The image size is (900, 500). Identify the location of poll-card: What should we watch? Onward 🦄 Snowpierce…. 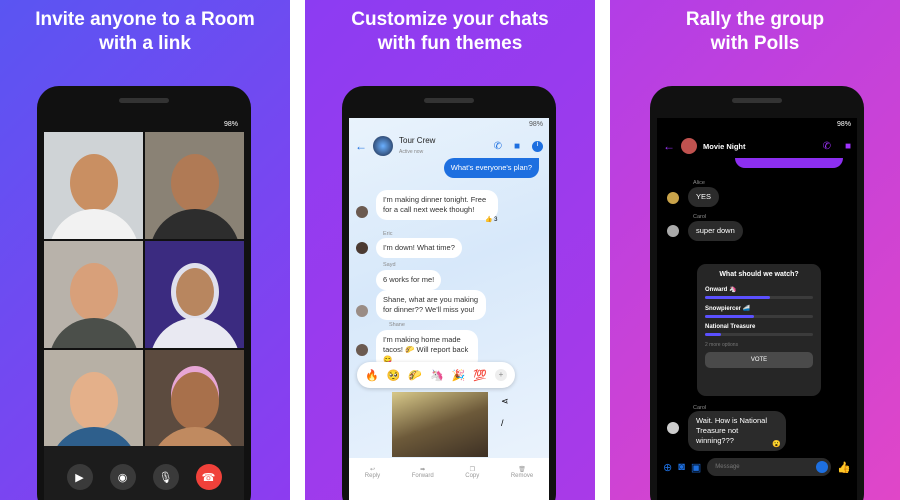
(759, 330).